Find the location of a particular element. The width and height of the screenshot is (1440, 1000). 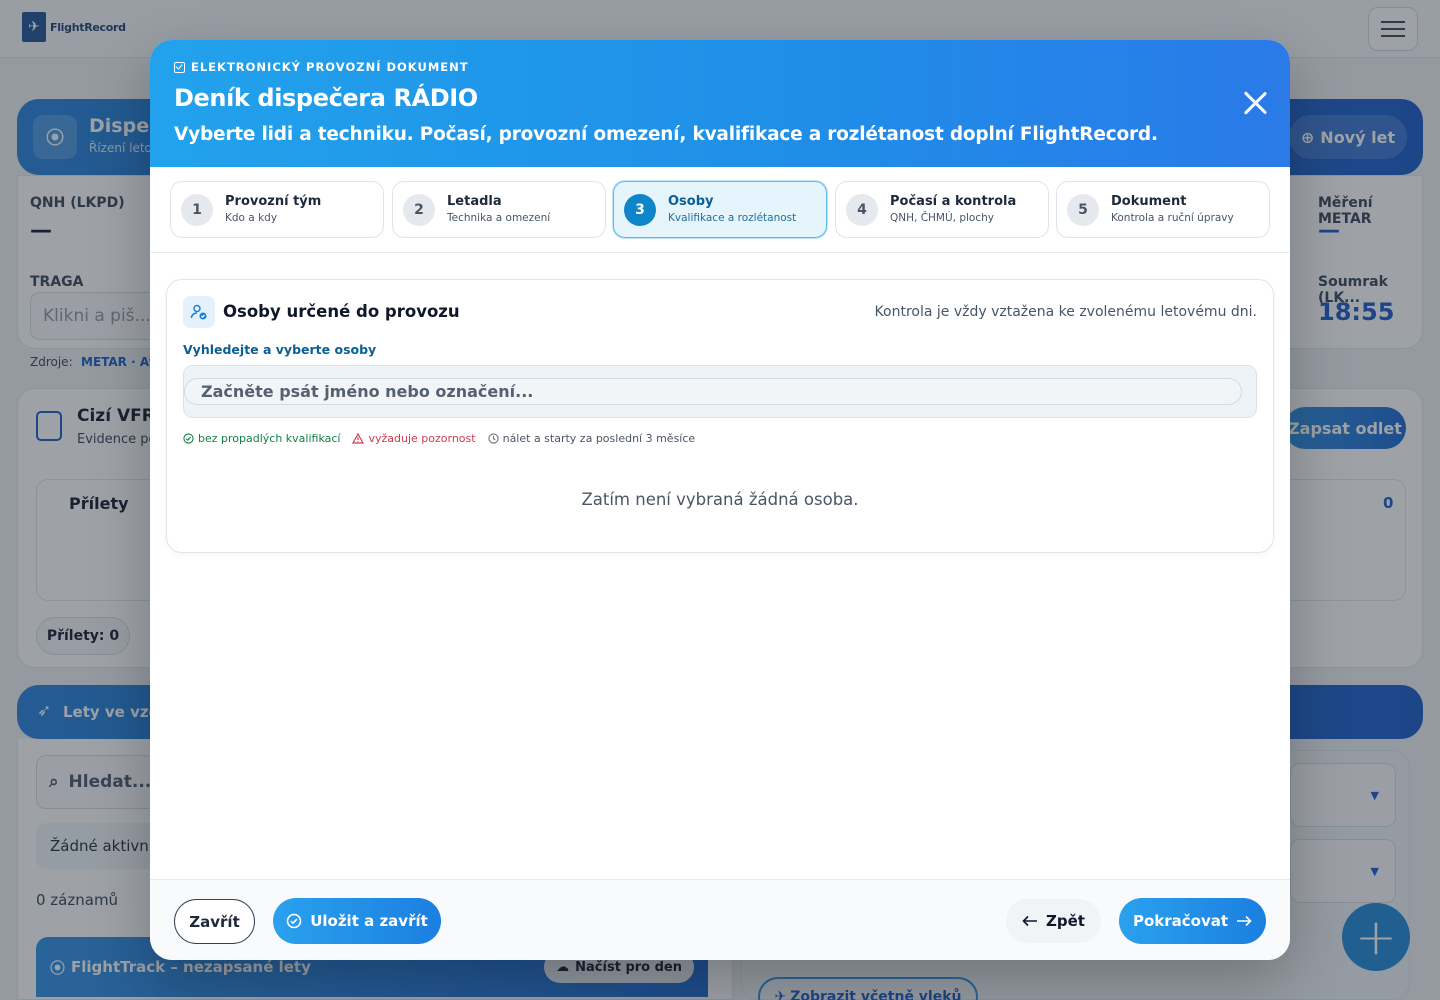

checklist-icon is located at coordinates (179, 67).